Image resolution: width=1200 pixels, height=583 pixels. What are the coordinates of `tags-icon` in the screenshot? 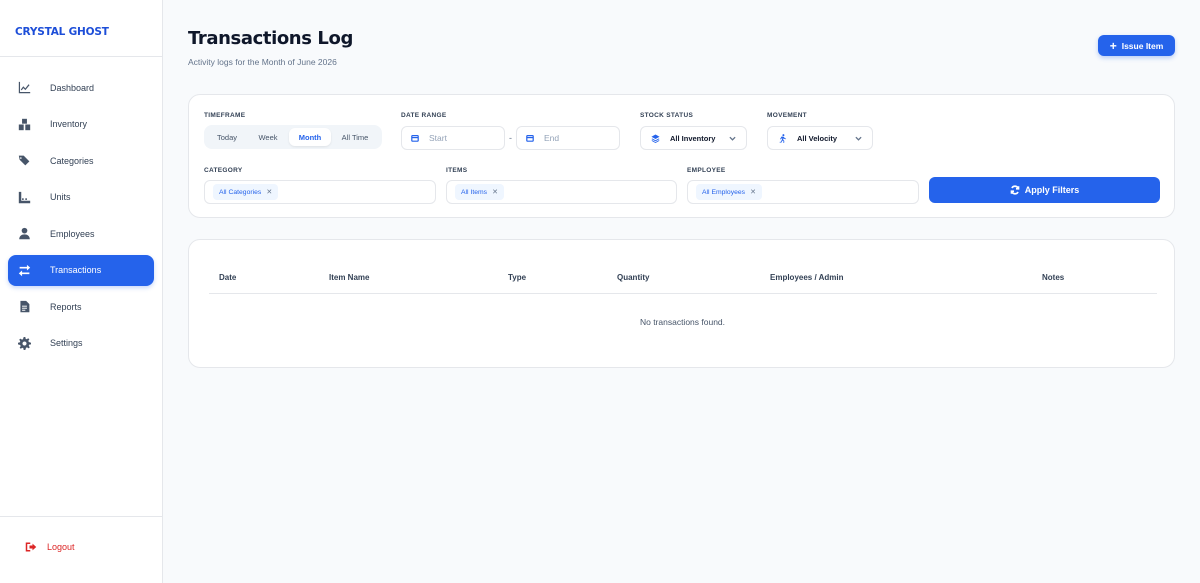 It's located at (24, 160).